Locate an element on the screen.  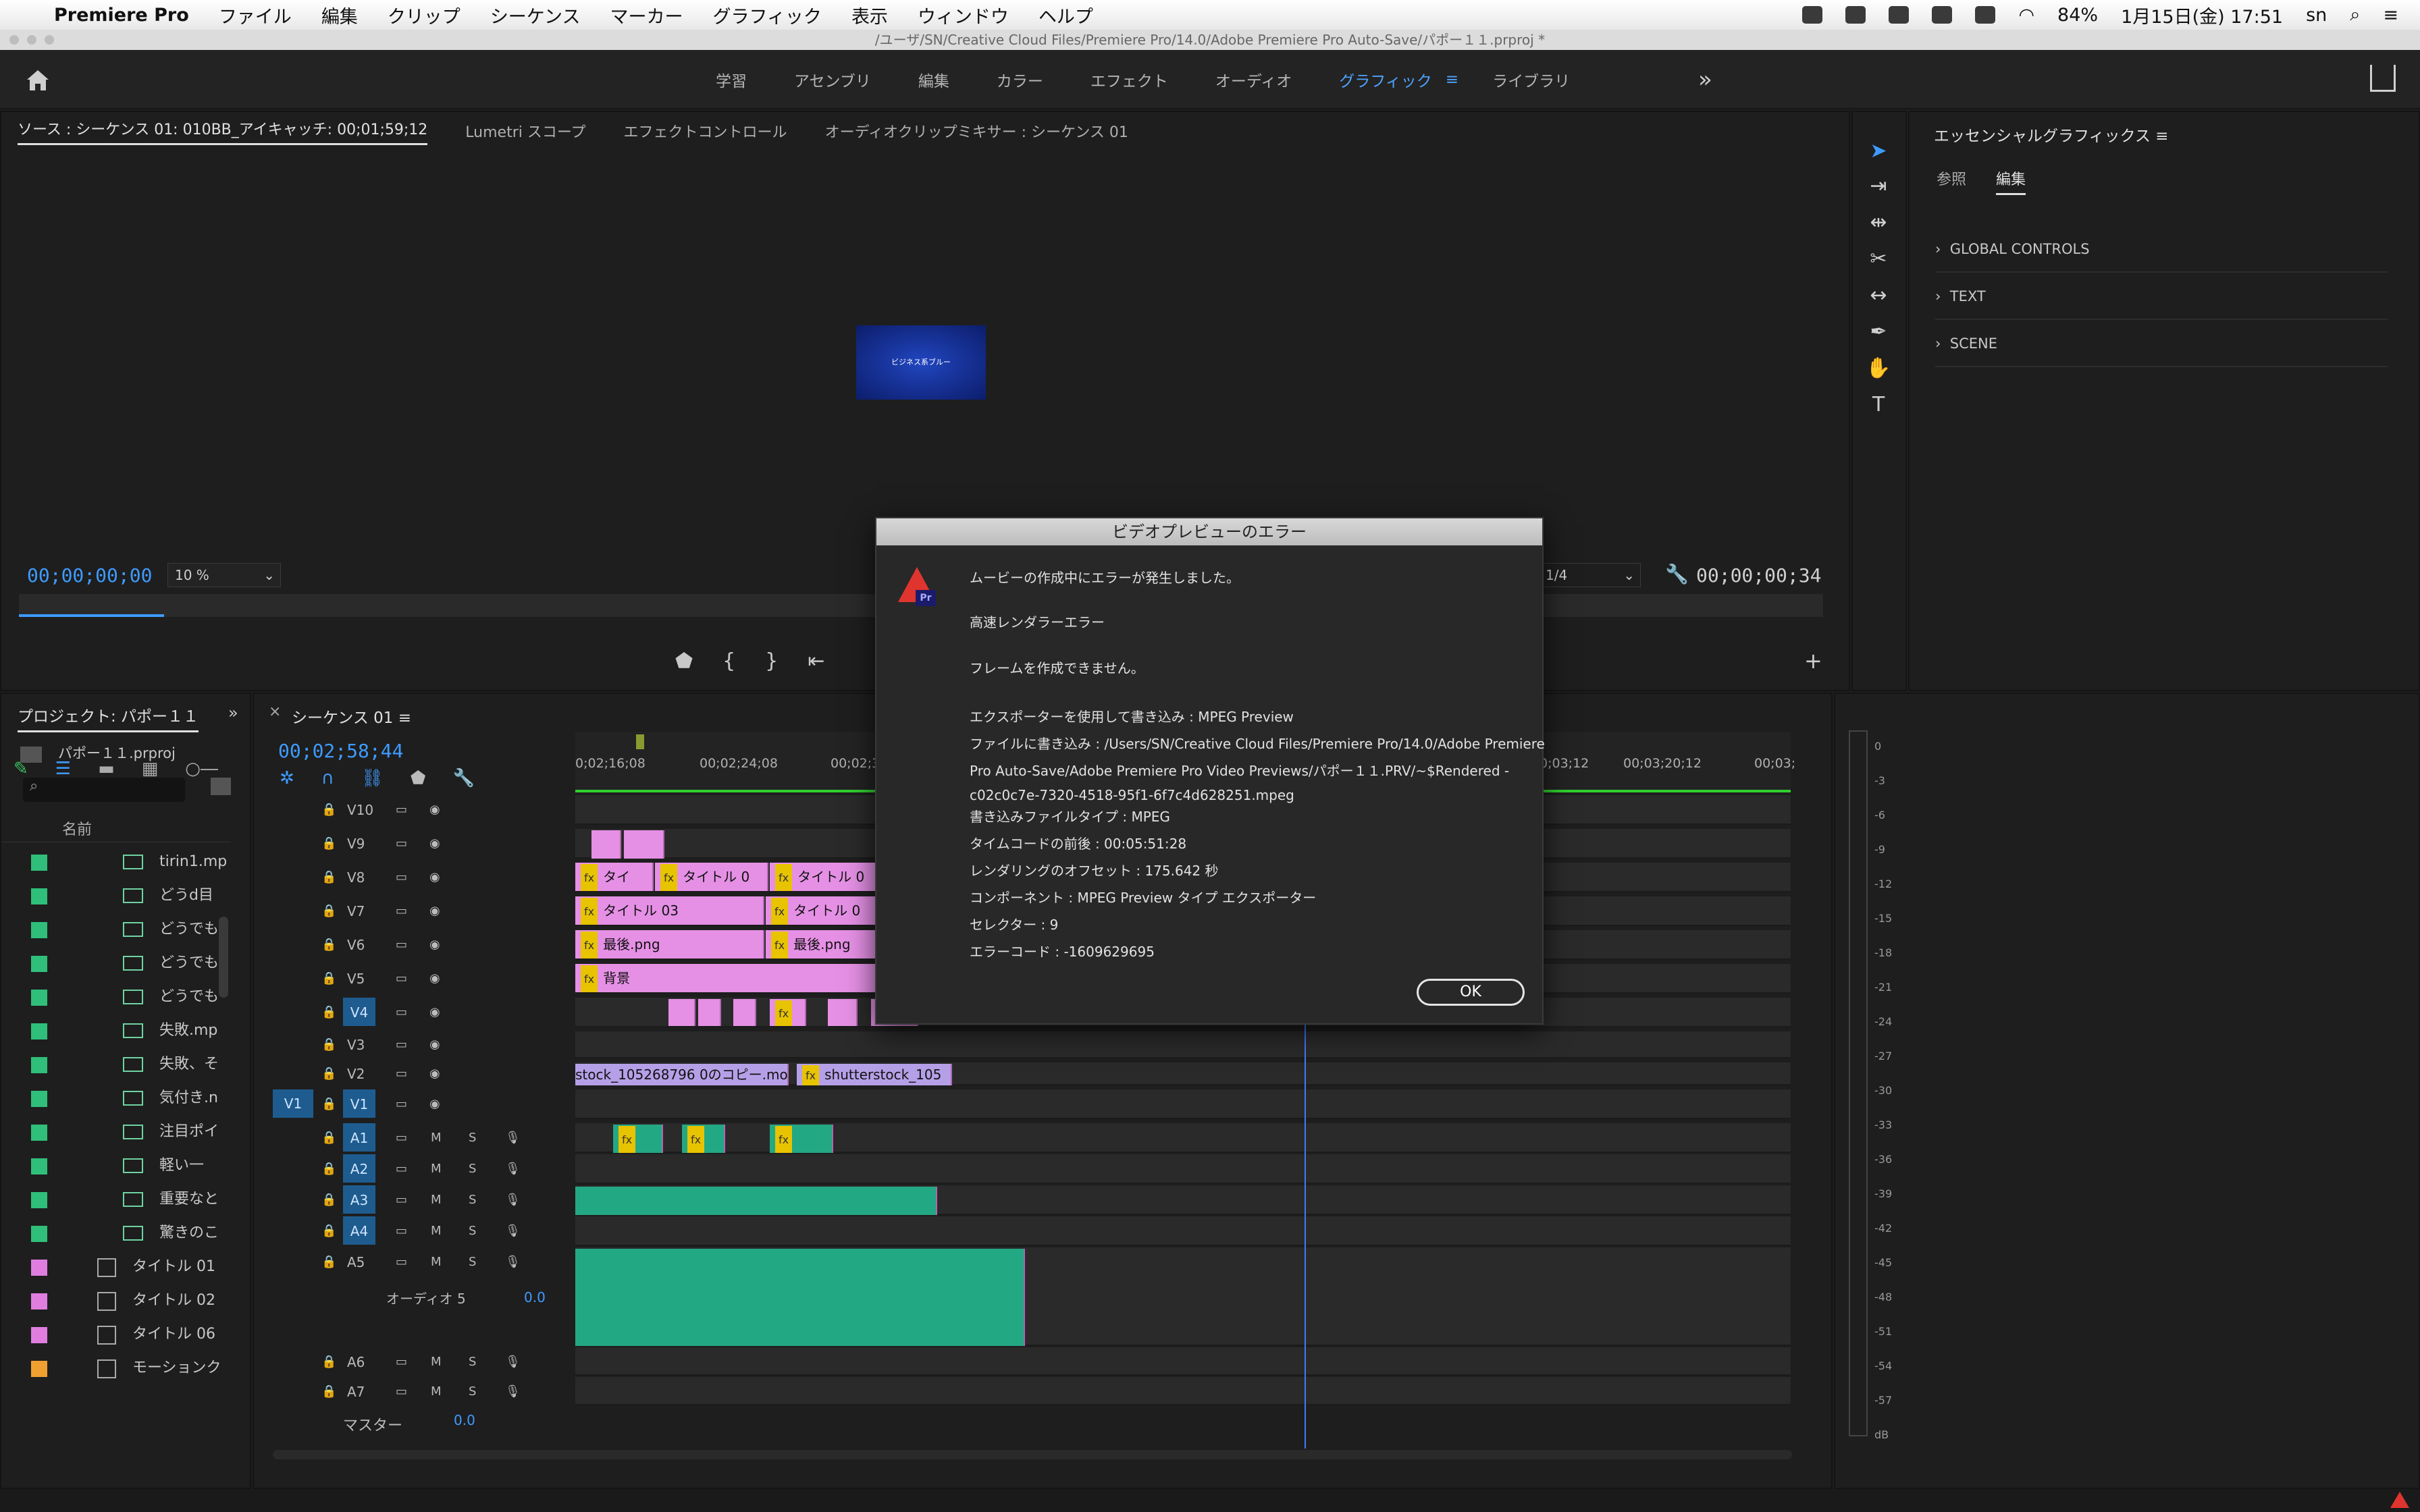
section-global-controls: › GLOBAL CONTROLS is located at coordinates (2161, 249).